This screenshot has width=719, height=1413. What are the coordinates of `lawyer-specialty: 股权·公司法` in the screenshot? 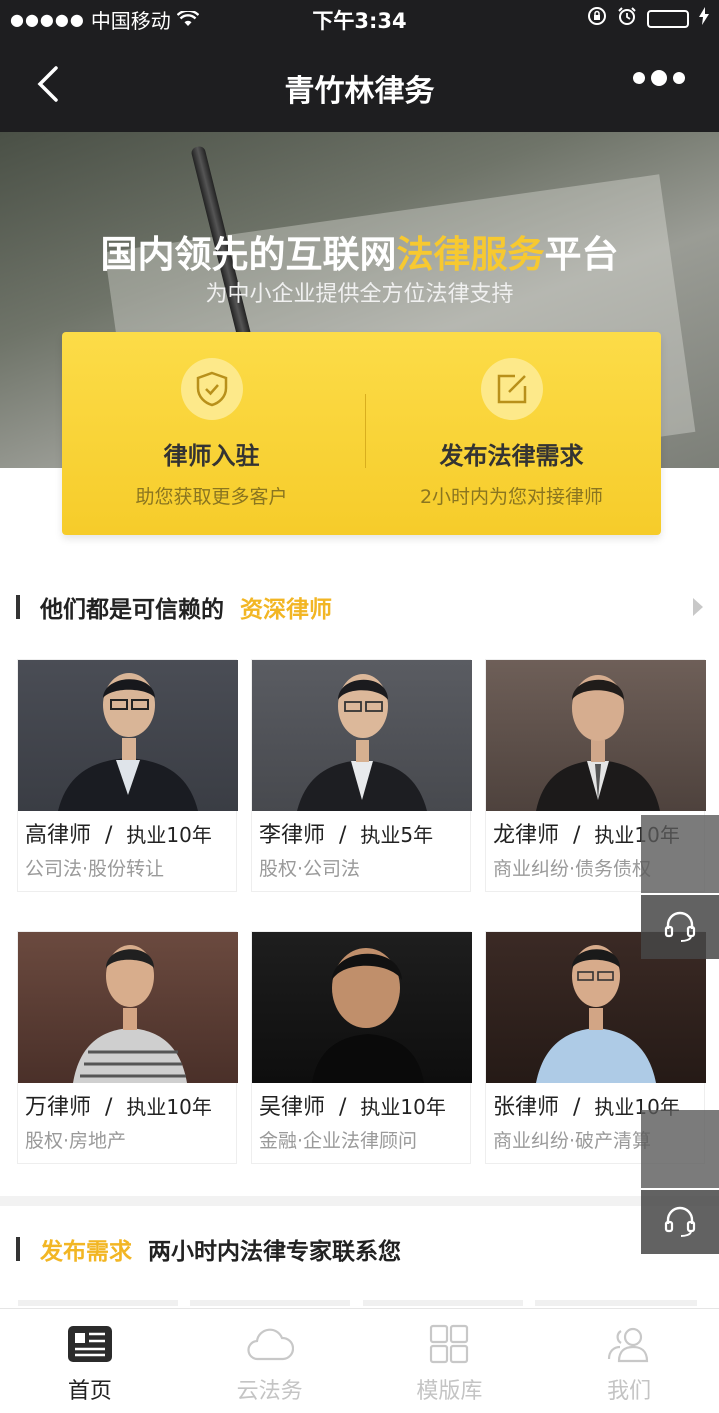 It's located at (310, 869).